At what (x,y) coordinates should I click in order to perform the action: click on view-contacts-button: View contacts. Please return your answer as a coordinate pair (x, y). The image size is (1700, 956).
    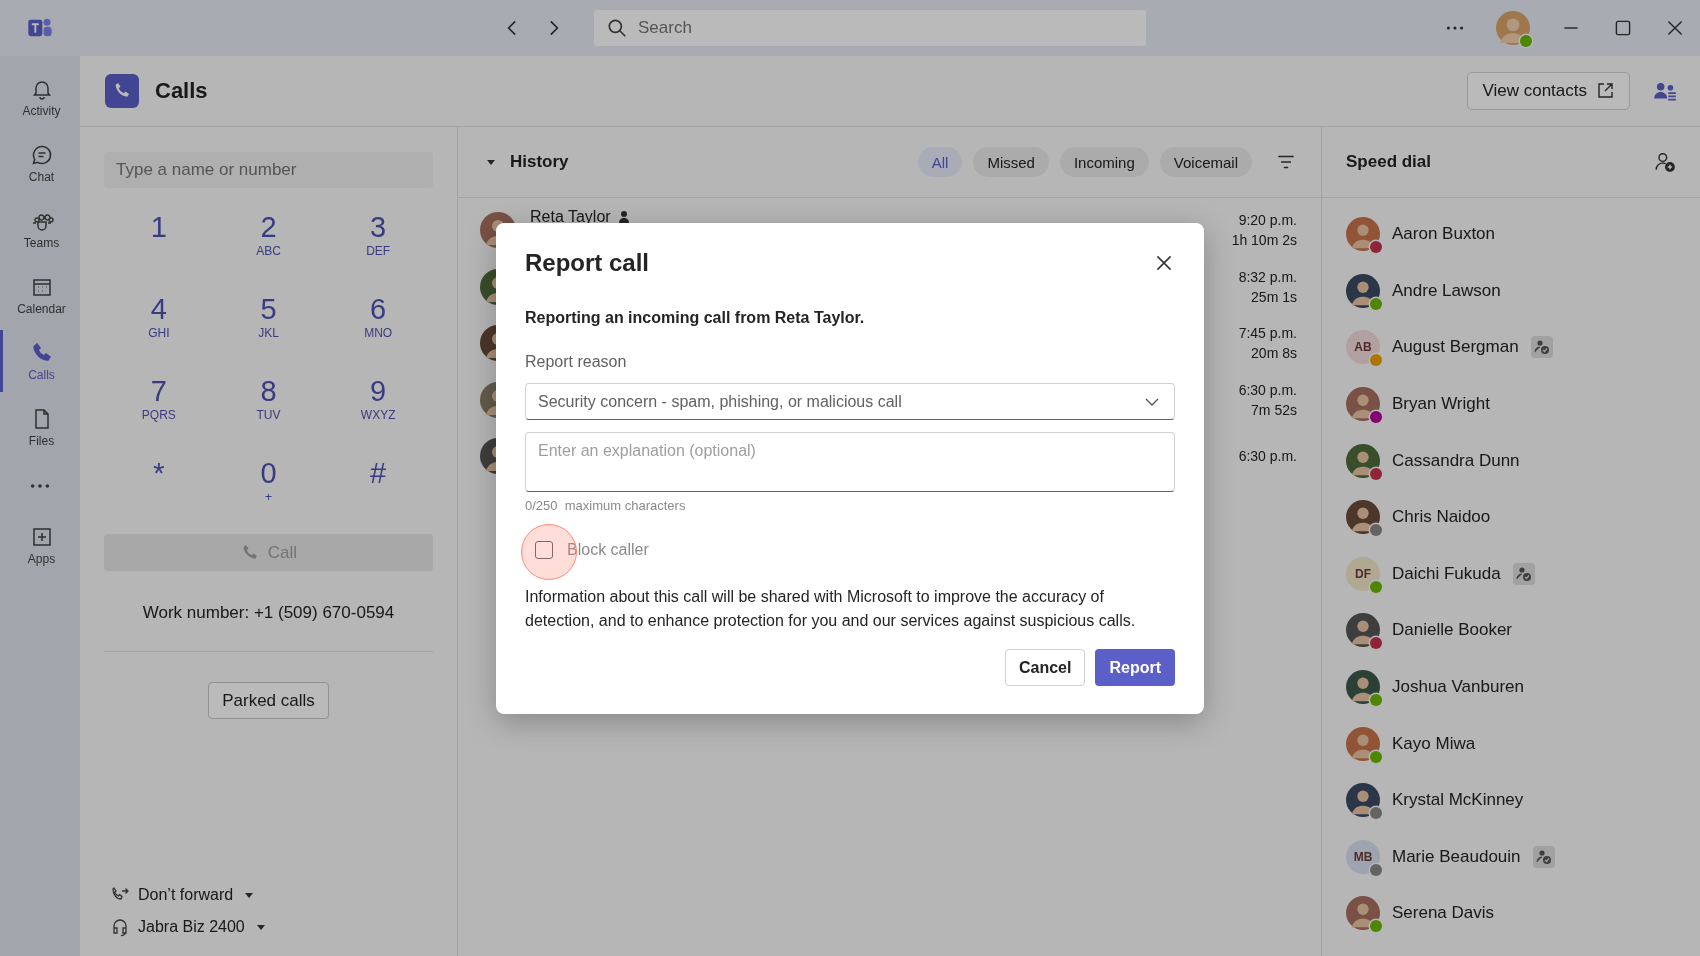
    Looking at the image, I should click on (1548, 91).